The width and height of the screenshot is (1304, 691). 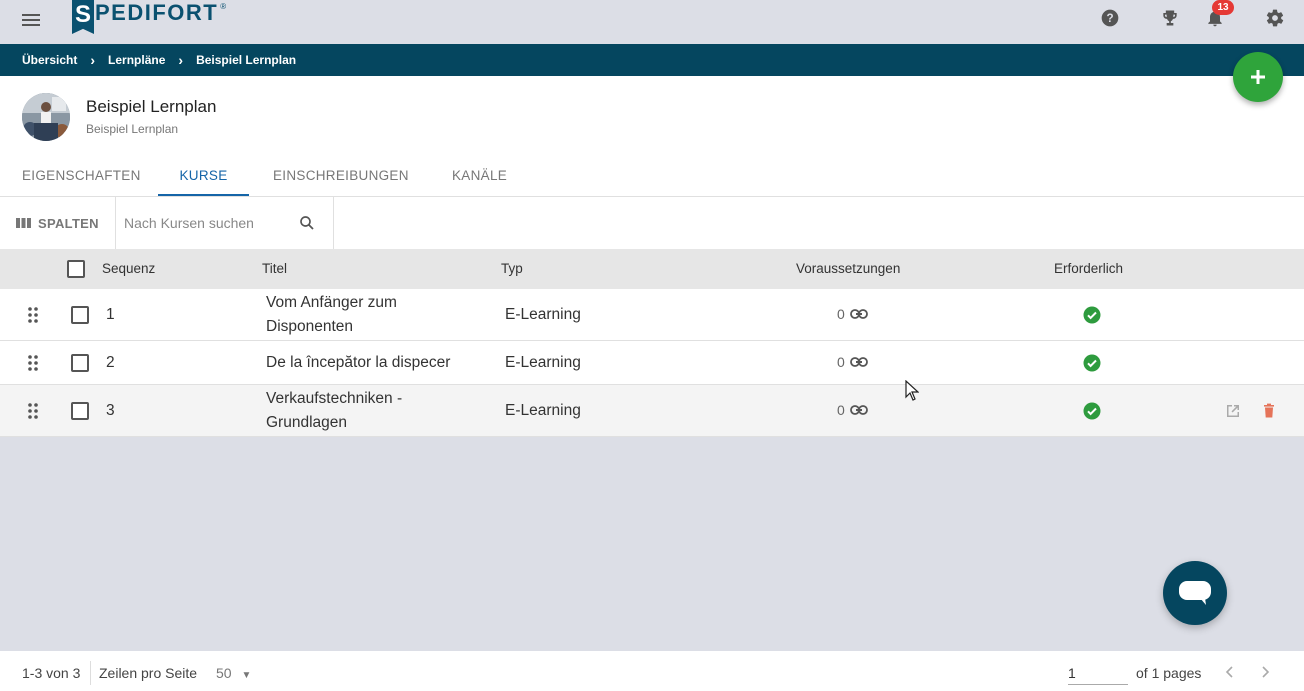 What do you see at coordinates (1170, 18) in the screenshot?
I see `trophy-icon` at bounding box center [1170, 18].